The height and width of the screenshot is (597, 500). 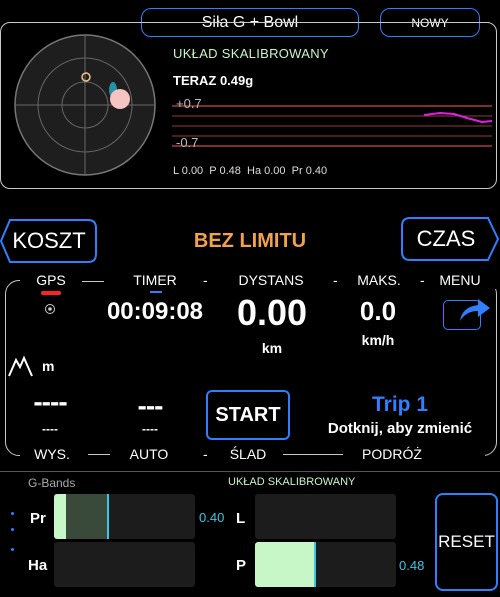 I want to click on gps-target-icon, so click(x=50, y=309).